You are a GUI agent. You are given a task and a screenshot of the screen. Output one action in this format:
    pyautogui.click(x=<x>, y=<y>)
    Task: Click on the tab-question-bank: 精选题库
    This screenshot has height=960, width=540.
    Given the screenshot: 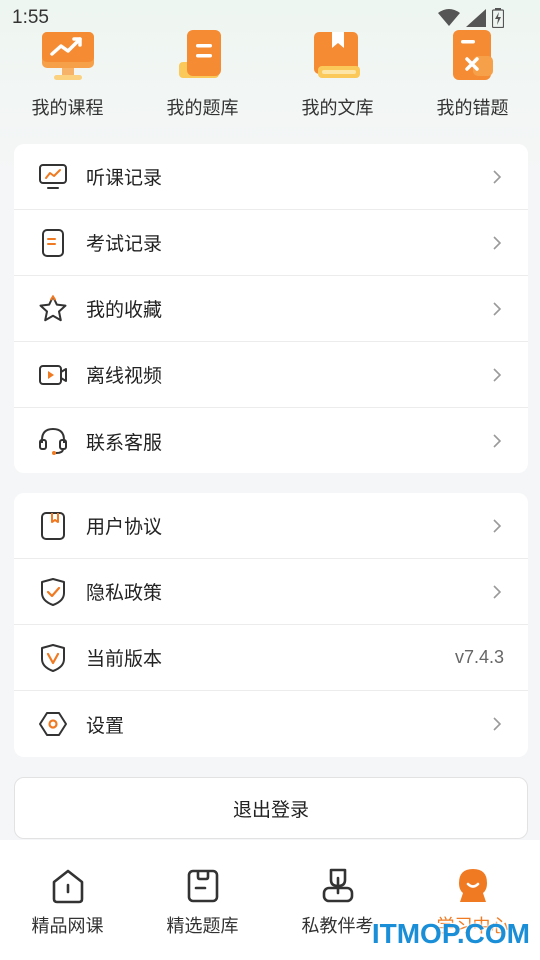 What is the action you would take?
    pyautogui.click(x=202, y=900)
    